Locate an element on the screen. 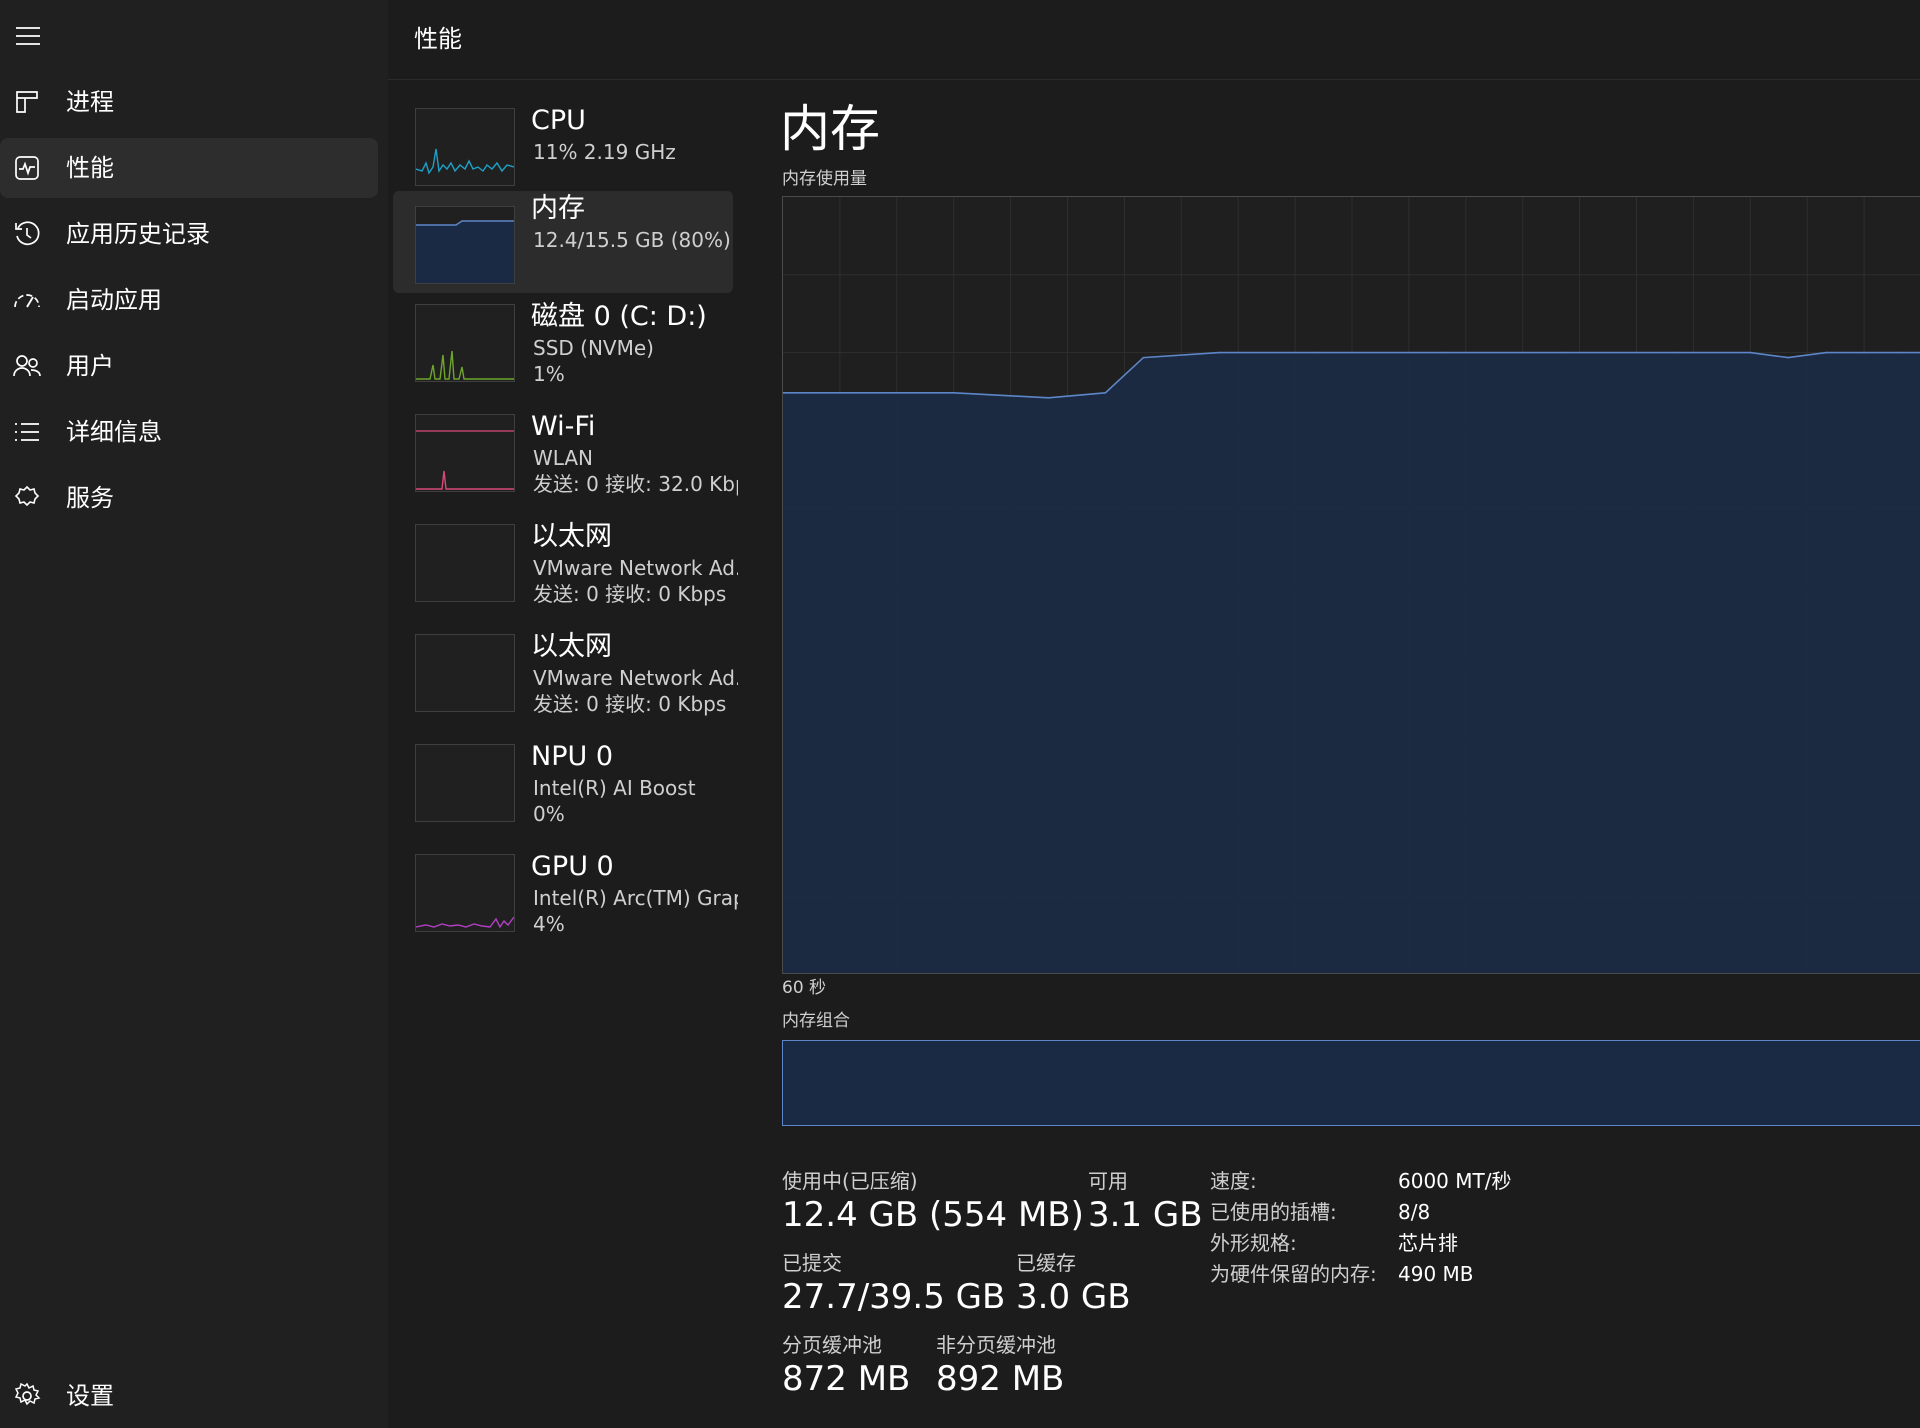 The image size is (1920, 1428). device-title: 磁盘 0 (C: D:) is located at coordinates (619, 316).